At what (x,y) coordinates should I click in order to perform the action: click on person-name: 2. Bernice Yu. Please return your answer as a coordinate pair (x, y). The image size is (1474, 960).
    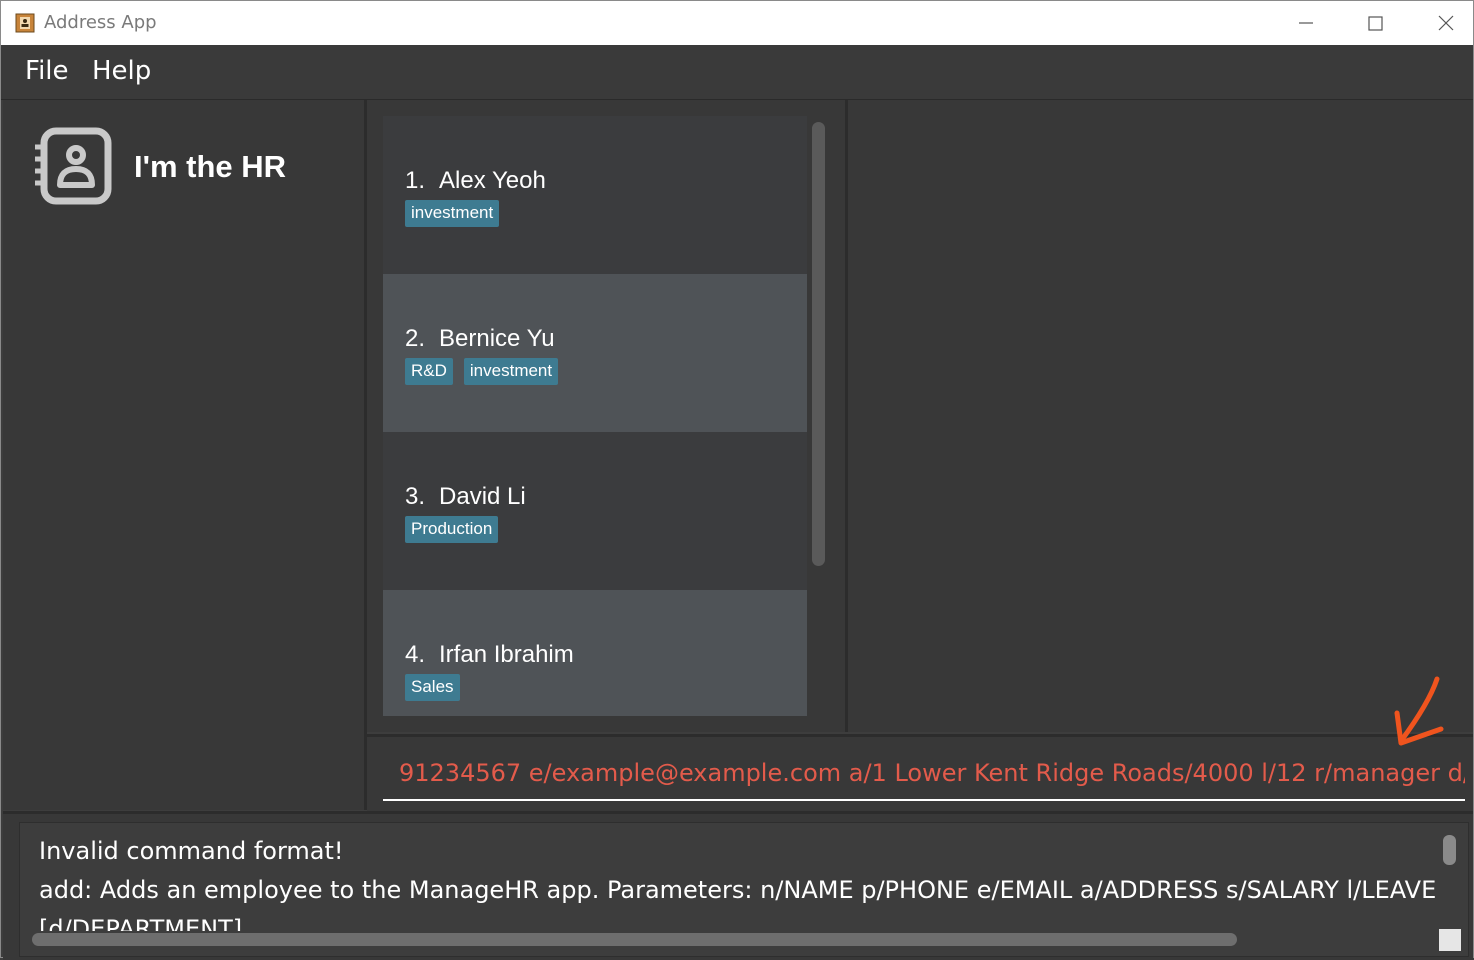
    Looking at the image, I should click on (480, 339).